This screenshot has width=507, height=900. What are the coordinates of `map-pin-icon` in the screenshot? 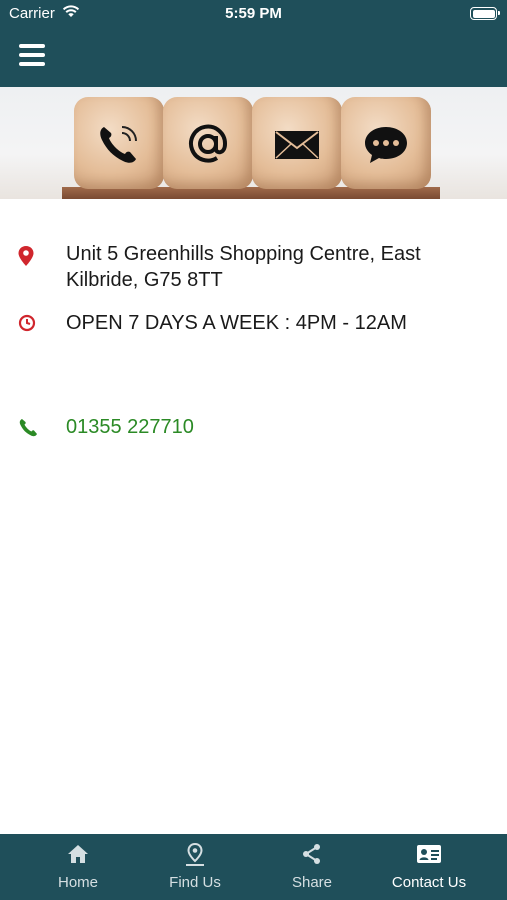 It's located at (26, 258).